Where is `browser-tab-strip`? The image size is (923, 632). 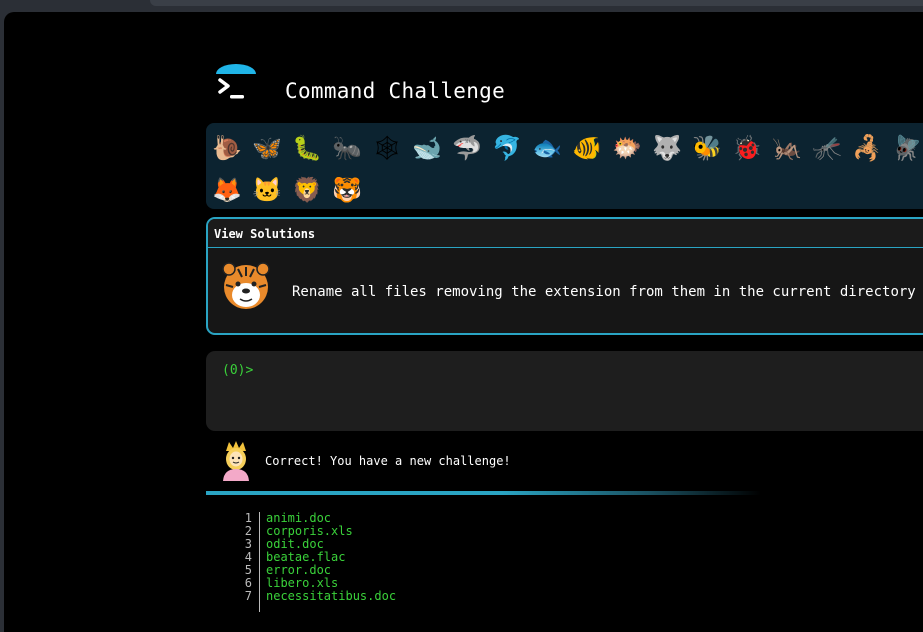 browser-tab-strip is located at coordinates (536, 3).